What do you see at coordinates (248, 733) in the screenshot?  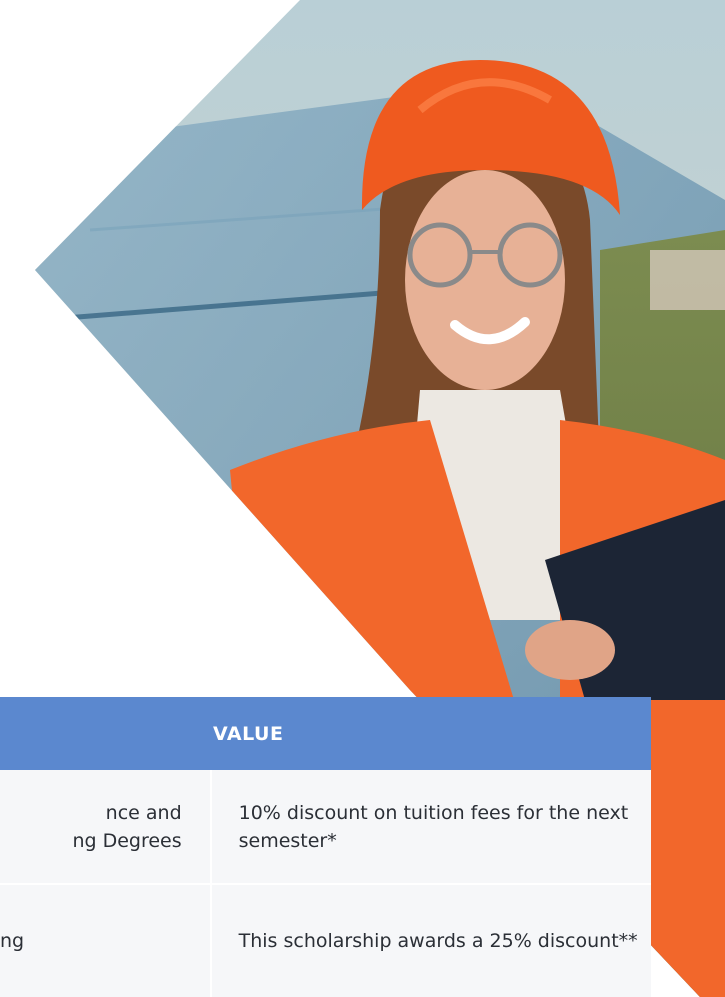 I see `column-header-value: VALUE` at bounding box center [248, 733].